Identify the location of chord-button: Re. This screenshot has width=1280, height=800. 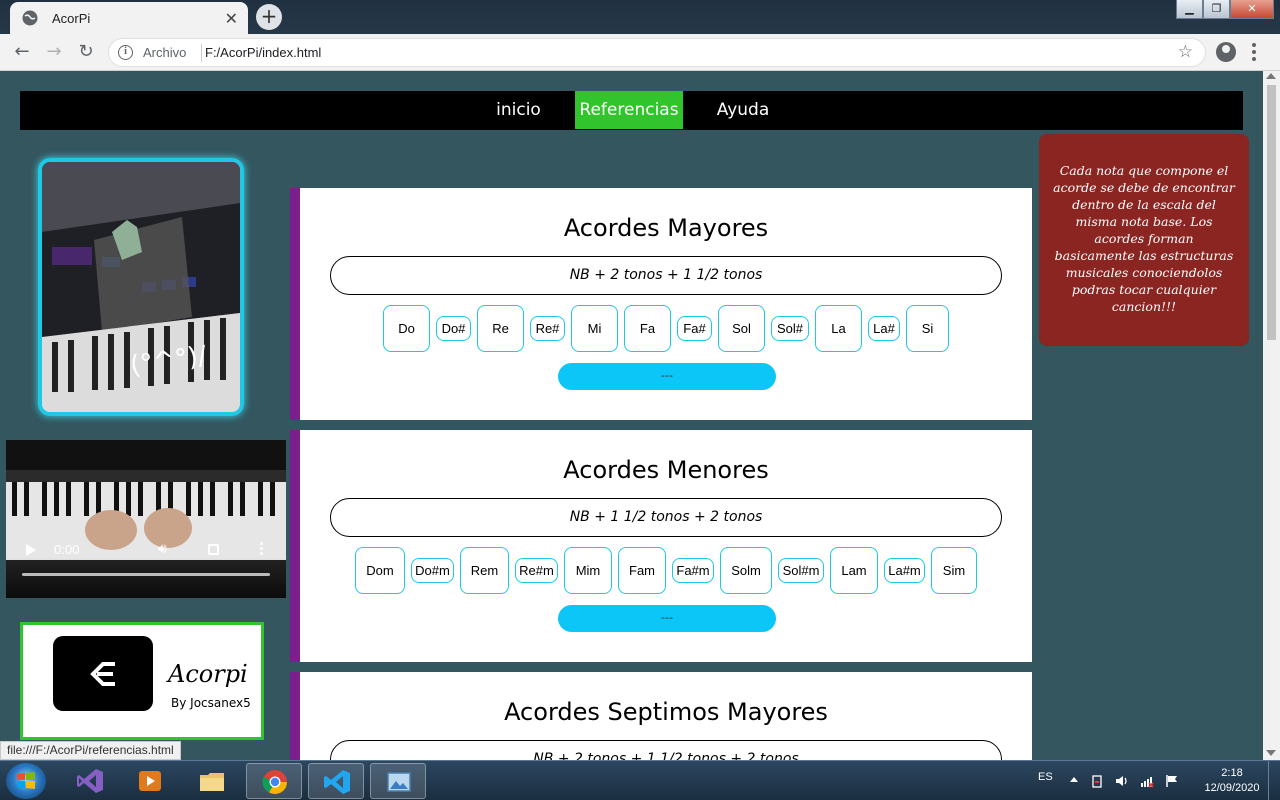
(500, 328).